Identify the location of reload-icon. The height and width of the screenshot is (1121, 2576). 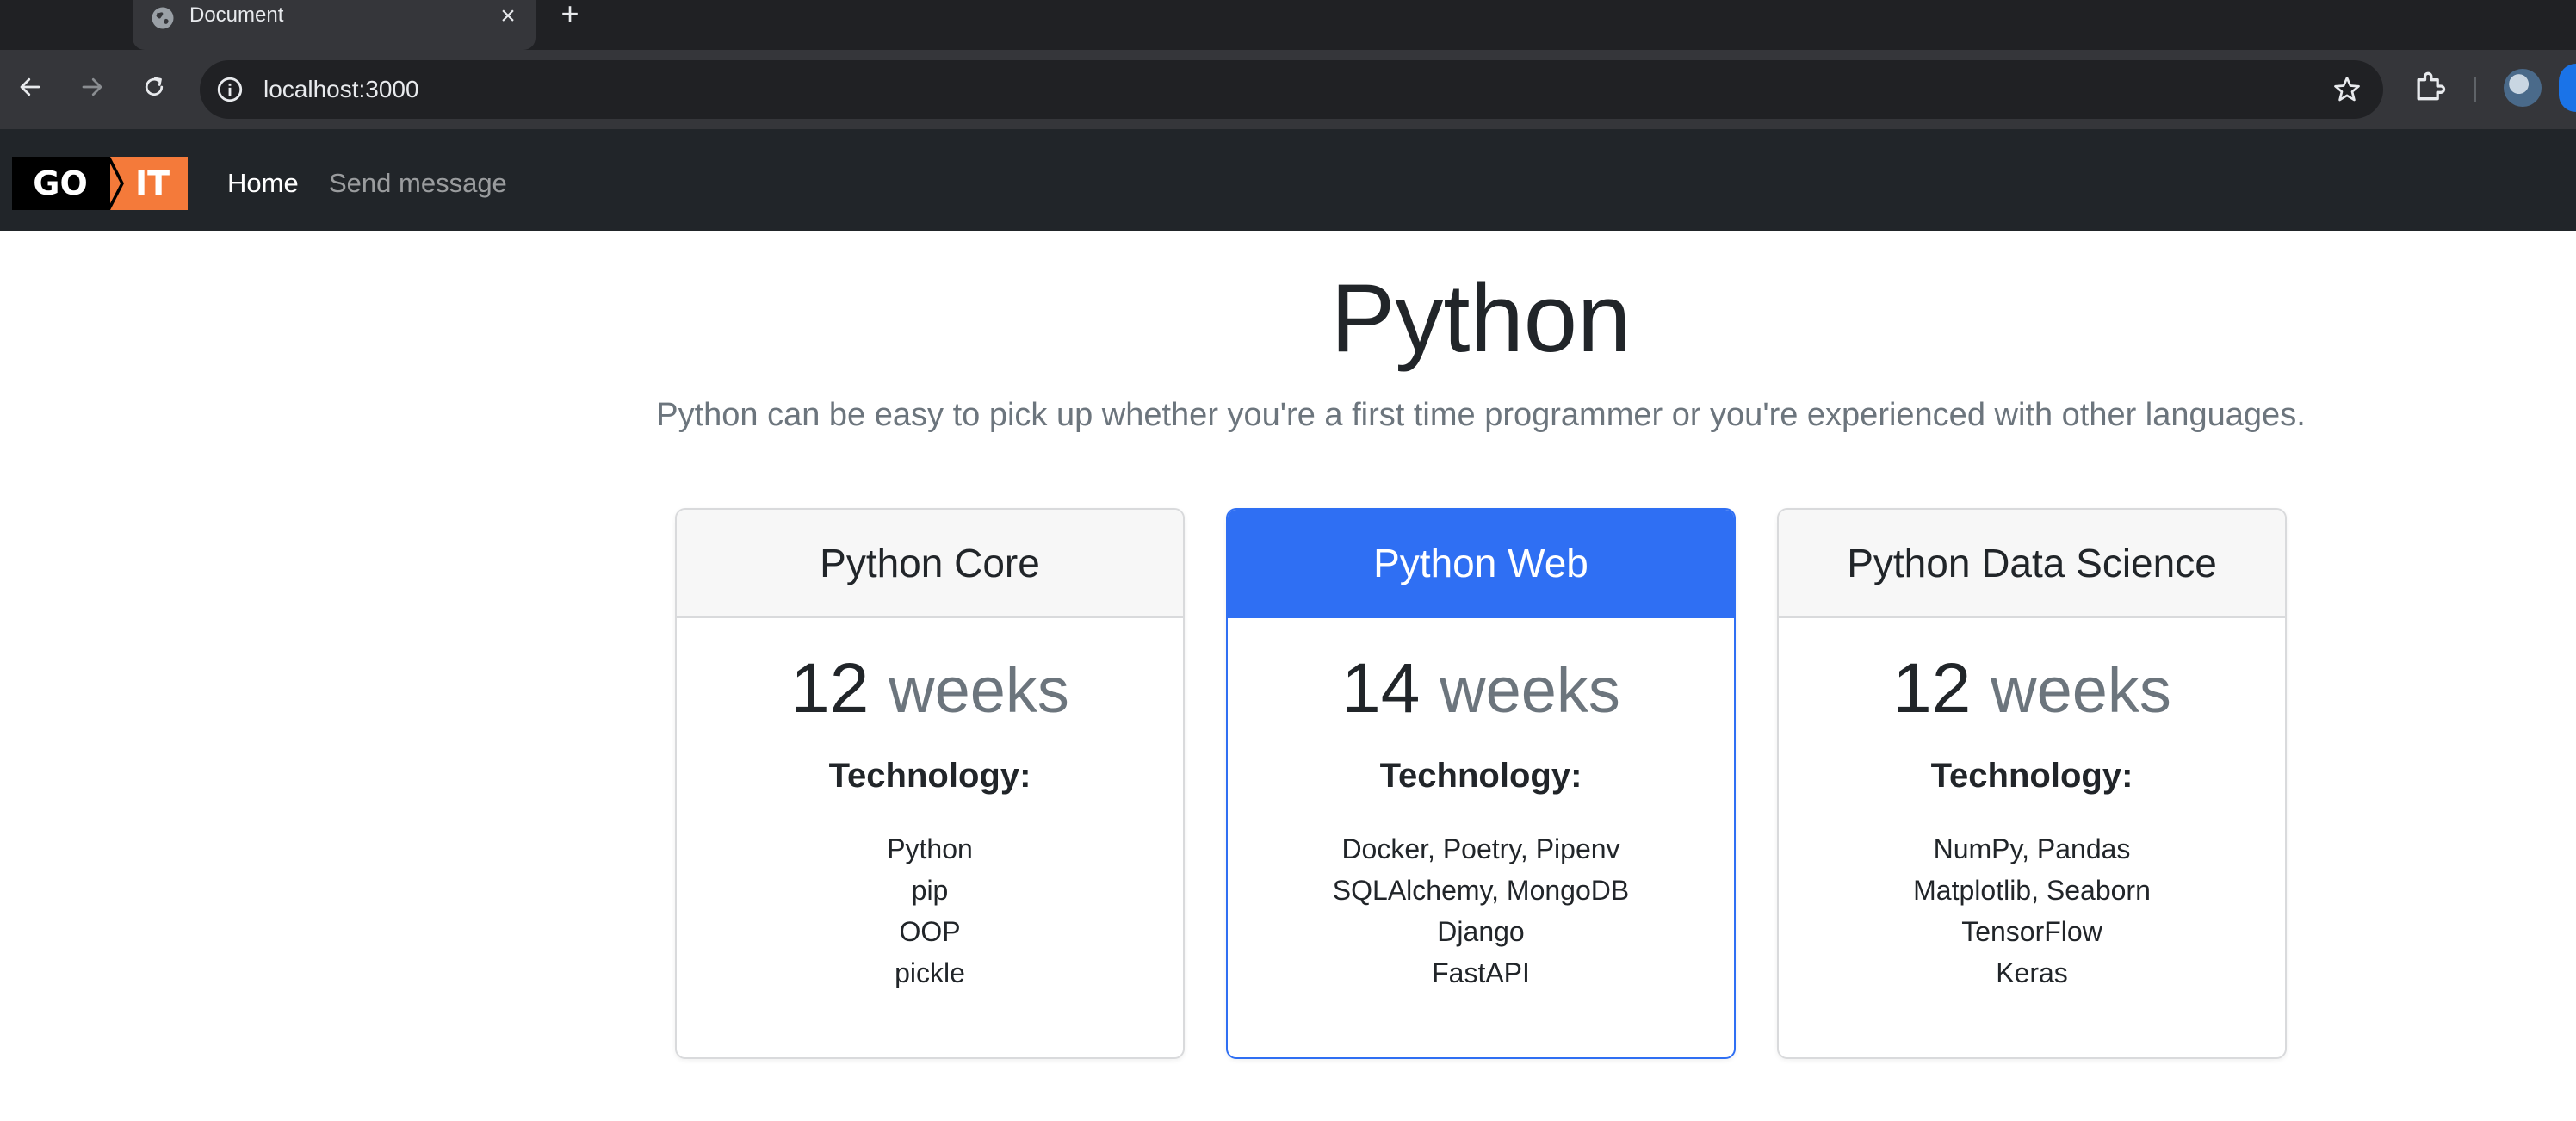
(154, 86).